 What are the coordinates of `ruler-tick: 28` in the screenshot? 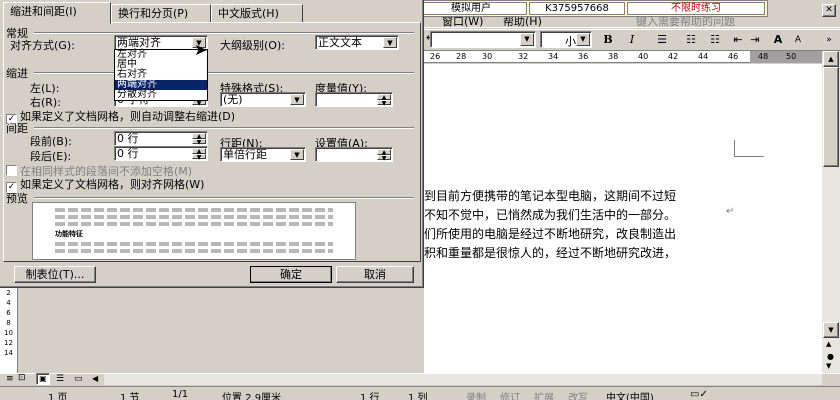 It's located at (461, 56).